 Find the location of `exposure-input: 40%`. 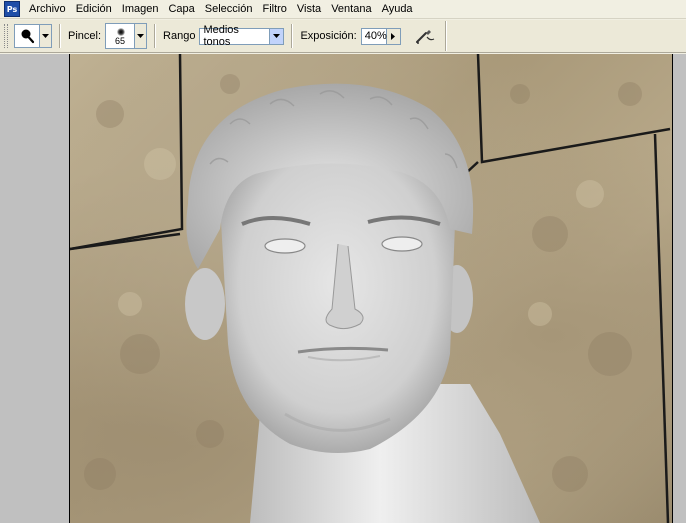

exposure-input: 40% is located at coordinates (373, 36).